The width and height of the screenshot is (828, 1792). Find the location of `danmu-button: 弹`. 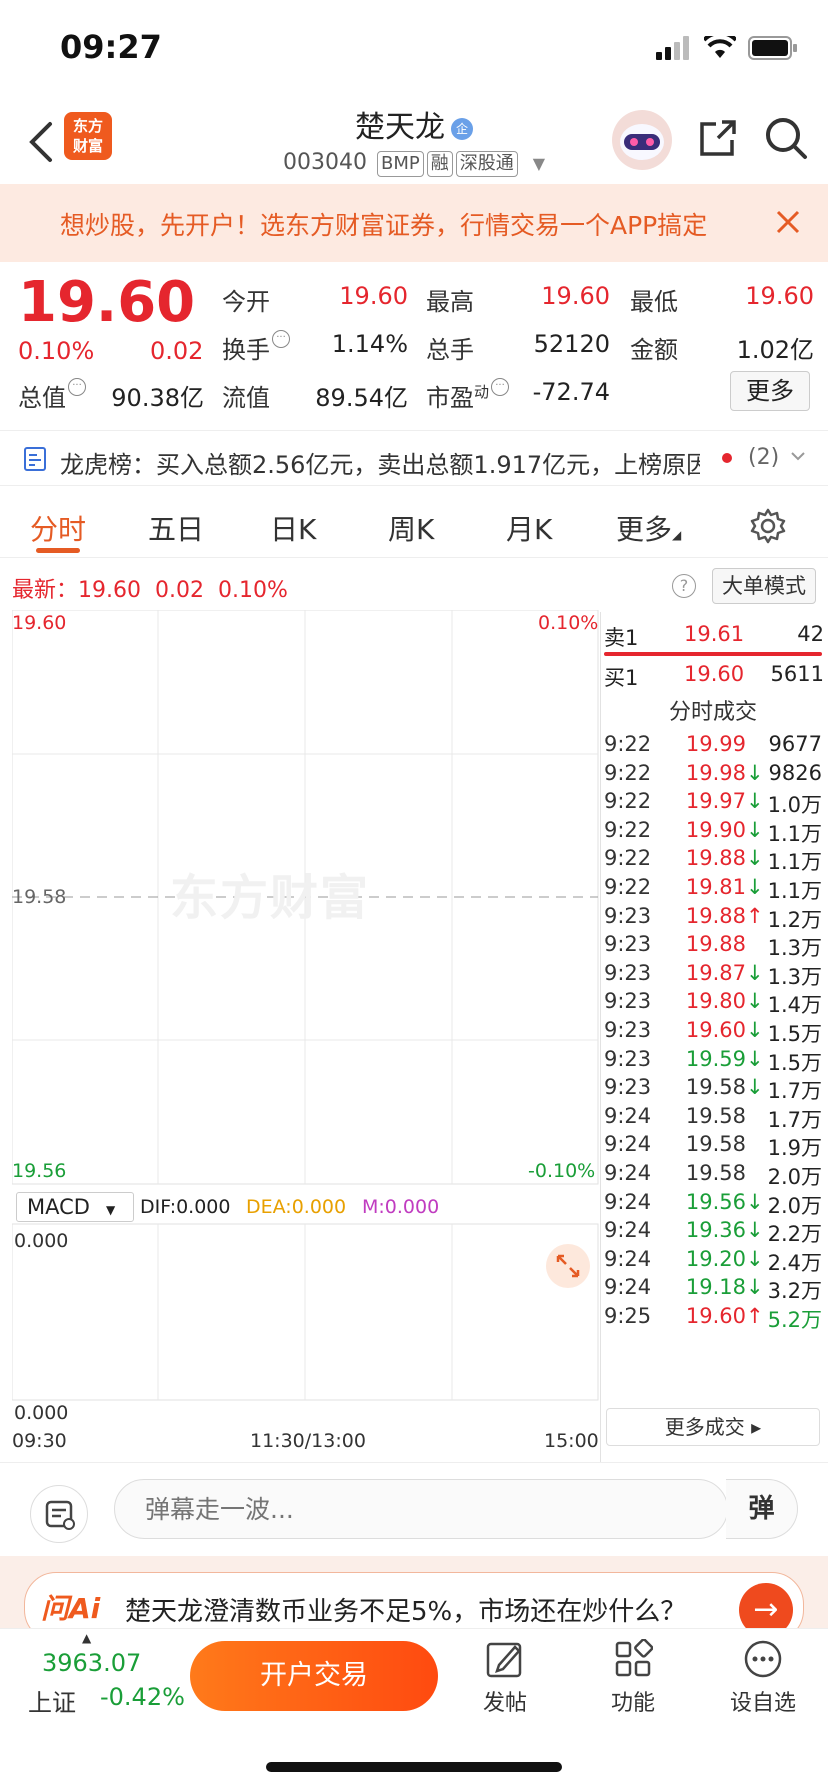

danmu-button: 弹 is located at coordinates (762, 1509).